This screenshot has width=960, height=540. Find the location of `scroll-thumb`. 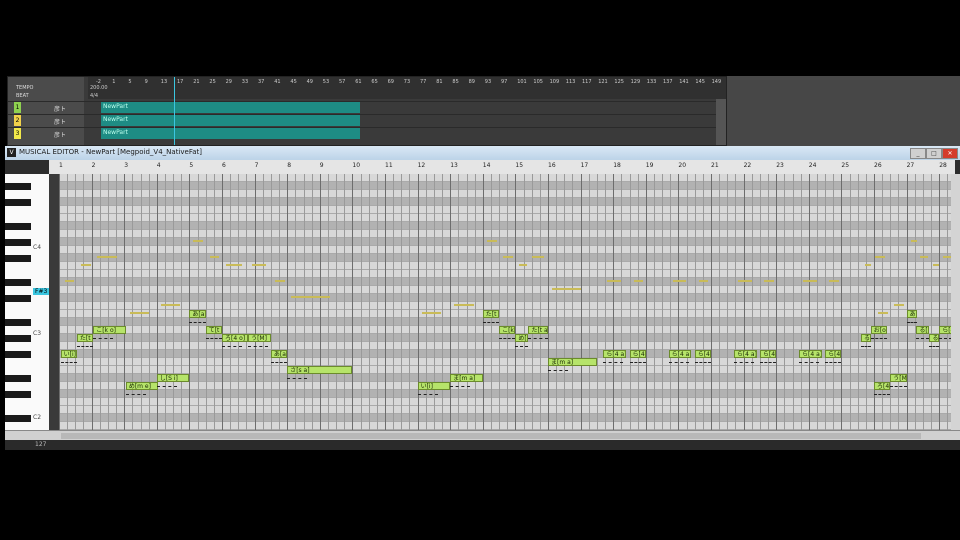

scroll-thumb is located at coordinates (491, 436).